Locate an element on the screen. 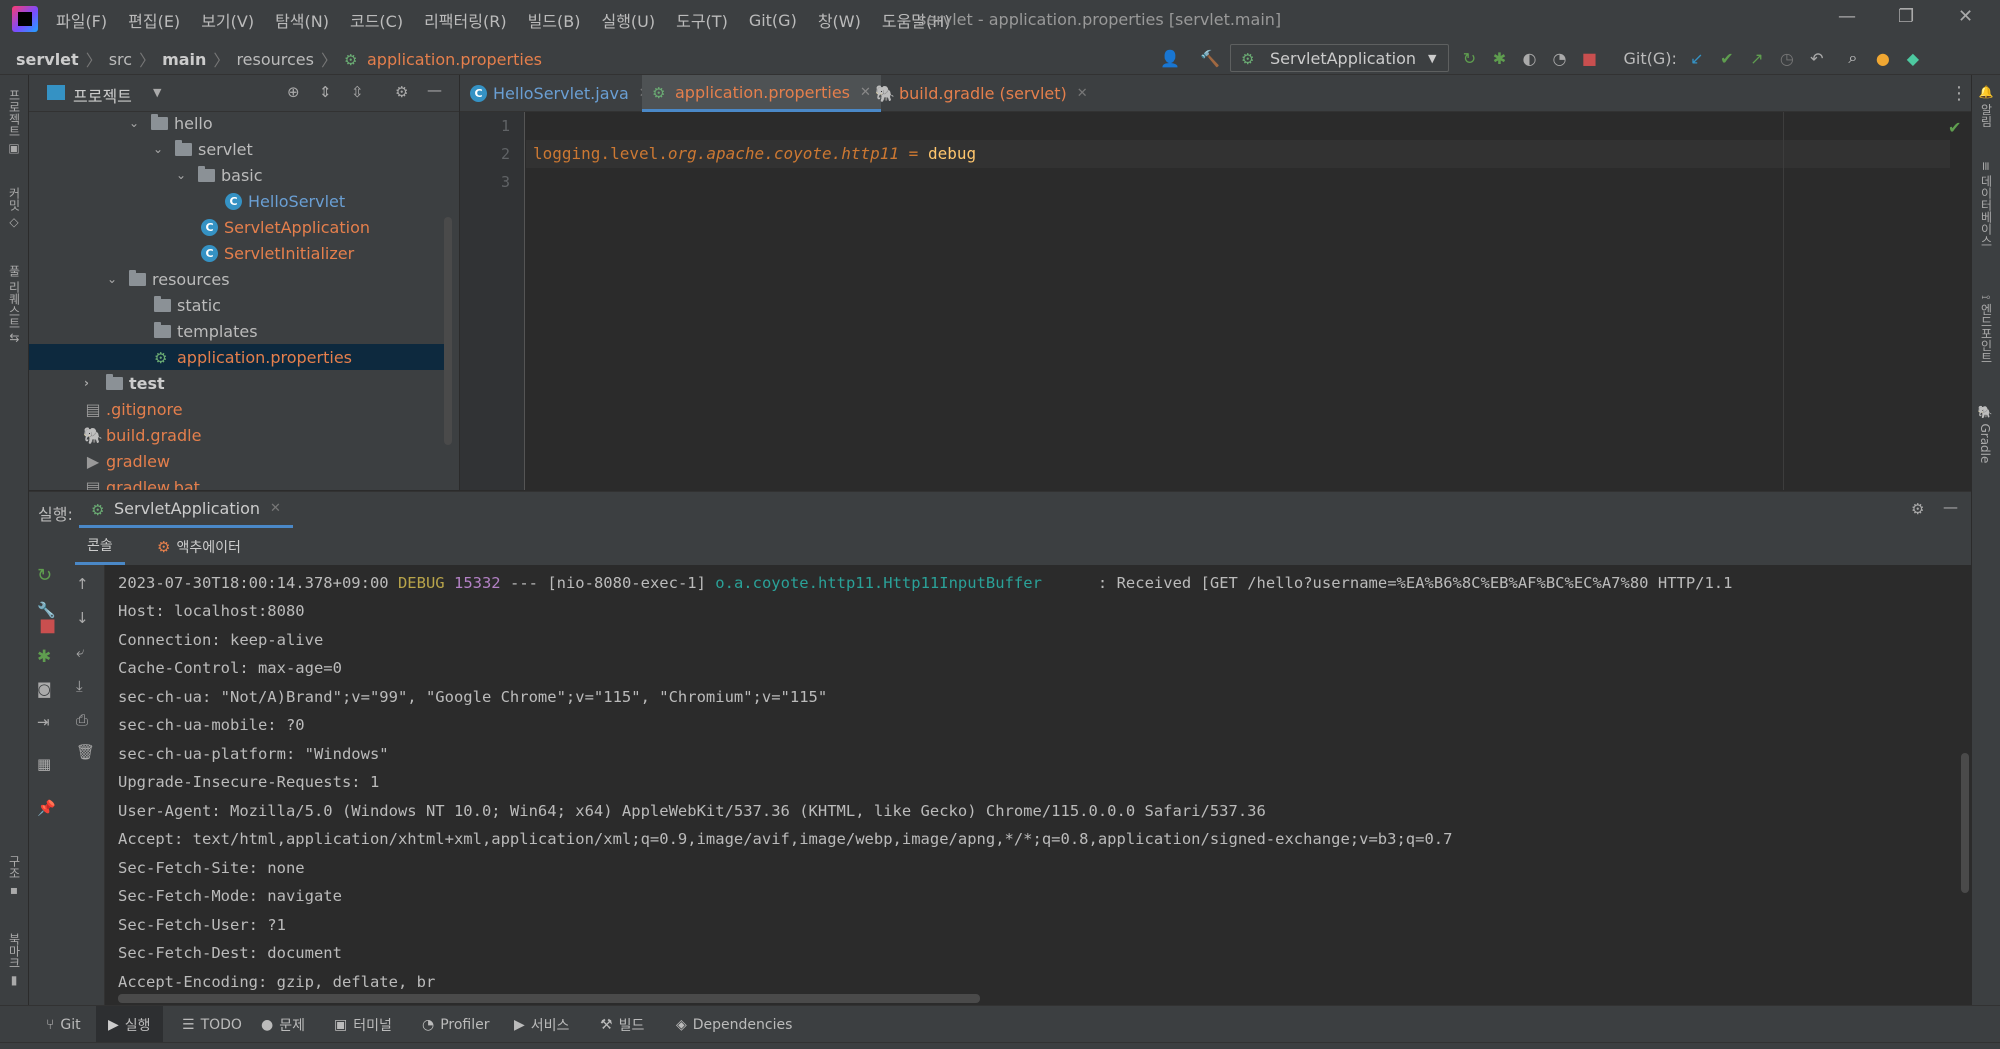 Image resolution: width=2000 pixels, height=1049 pixels. git-commit-icon: ✔ is located at coordinates (1727, 58).